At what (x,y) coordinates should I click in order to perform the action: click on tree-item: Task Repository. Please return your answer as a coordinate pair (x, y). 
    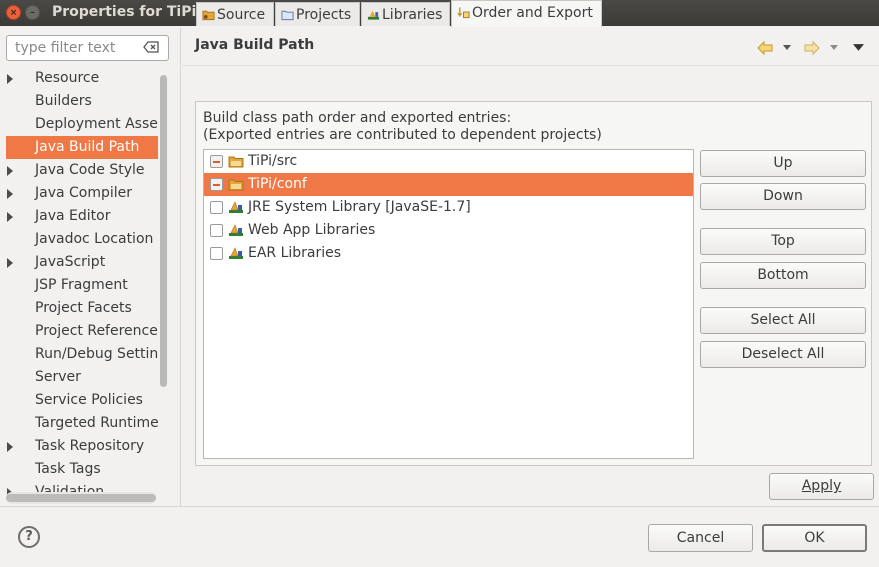
    Looking at the image, I should click on (79, 446).